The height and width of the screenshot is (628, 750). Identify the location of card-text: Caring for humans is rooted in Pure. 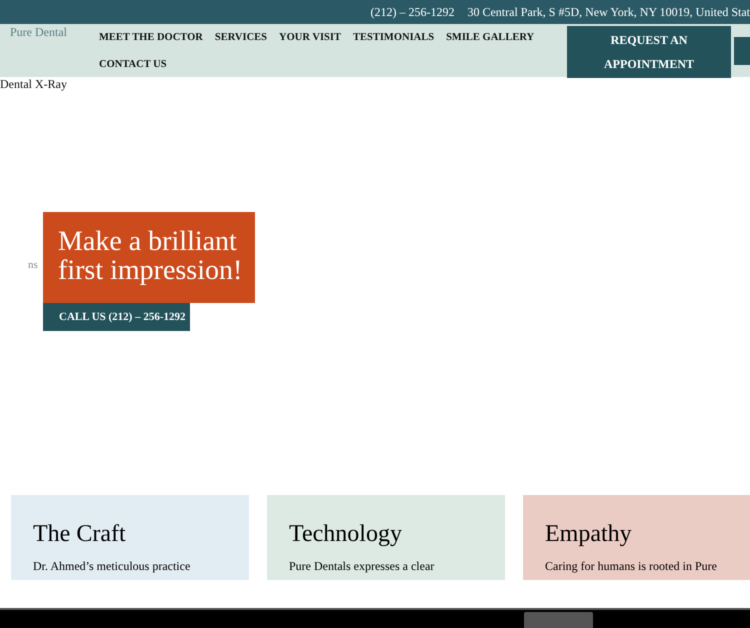
(631, 566).